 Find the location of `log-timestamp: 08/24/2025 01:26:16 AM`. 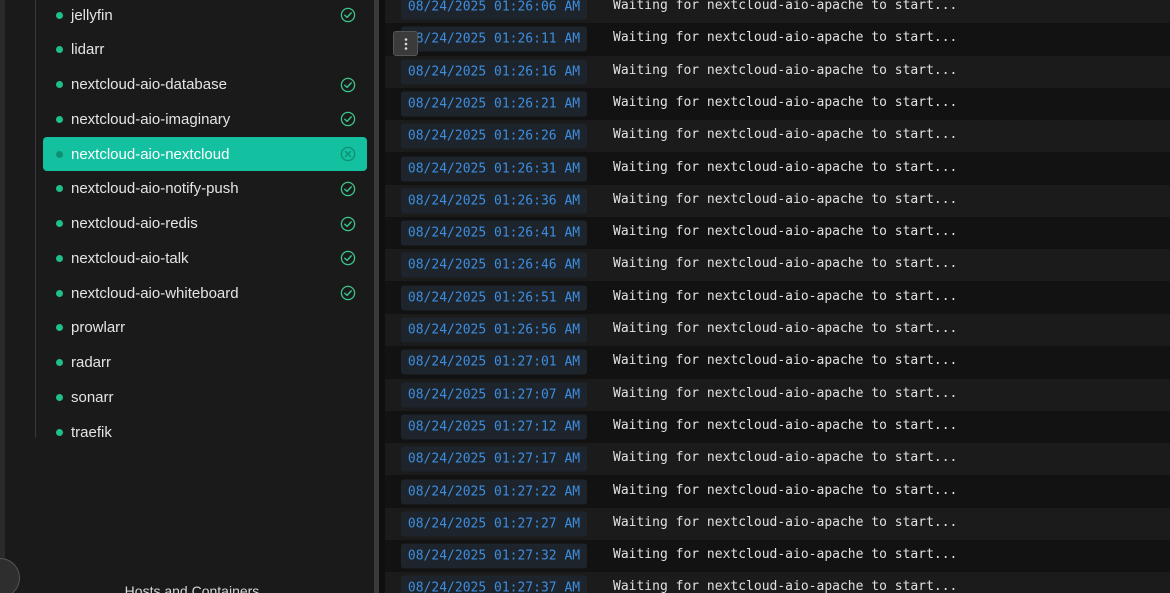

log-timestamp: 08/24/2025 01:26:16 AM is located at coordinates (494, 72).